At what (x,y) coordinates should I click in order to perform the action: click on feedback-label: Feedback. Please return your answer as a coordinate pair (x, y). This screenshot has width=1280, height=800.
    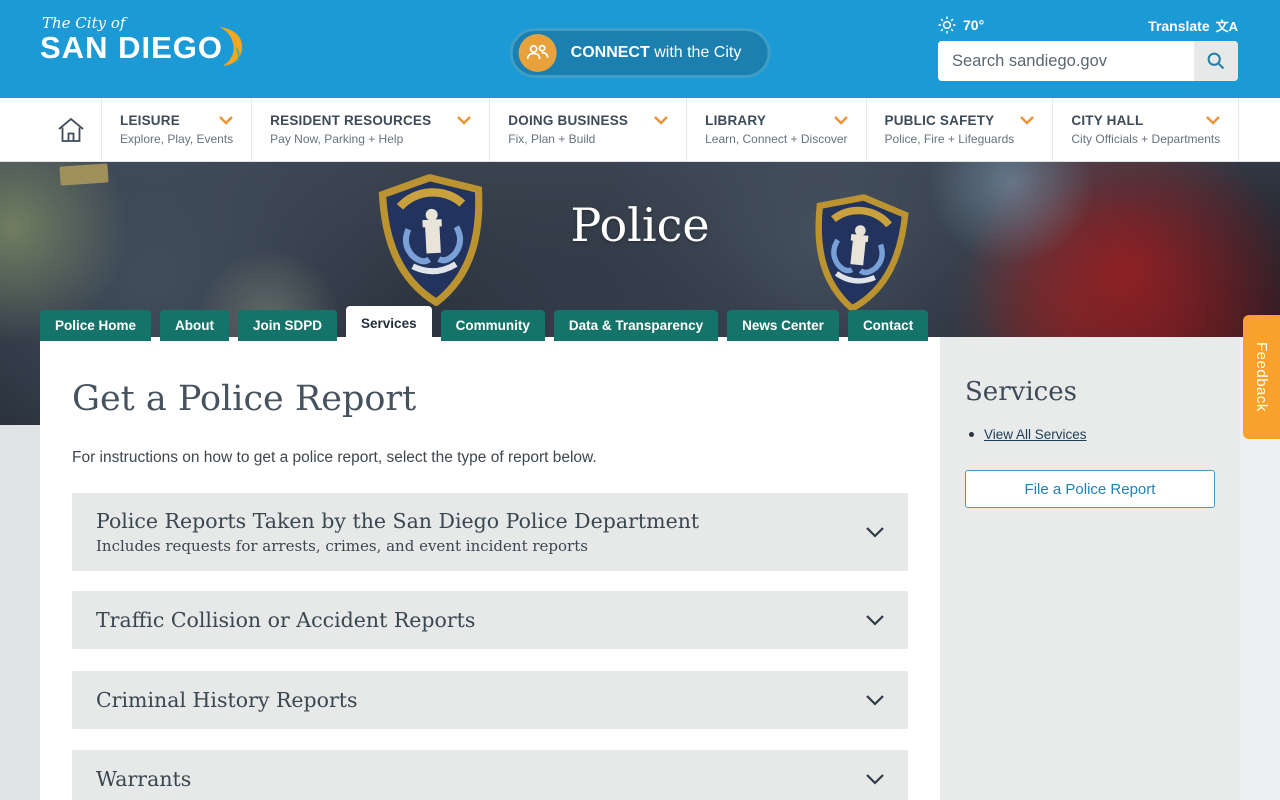
    Looking at the image, I should click on (1261, 377).